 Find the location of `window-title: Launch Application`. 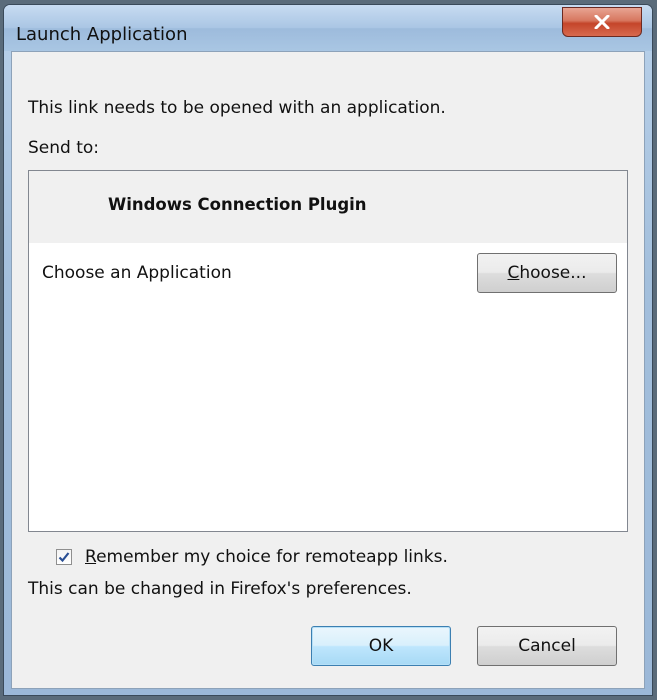

window-title: Launch Application is located at coordinates (102, 34).